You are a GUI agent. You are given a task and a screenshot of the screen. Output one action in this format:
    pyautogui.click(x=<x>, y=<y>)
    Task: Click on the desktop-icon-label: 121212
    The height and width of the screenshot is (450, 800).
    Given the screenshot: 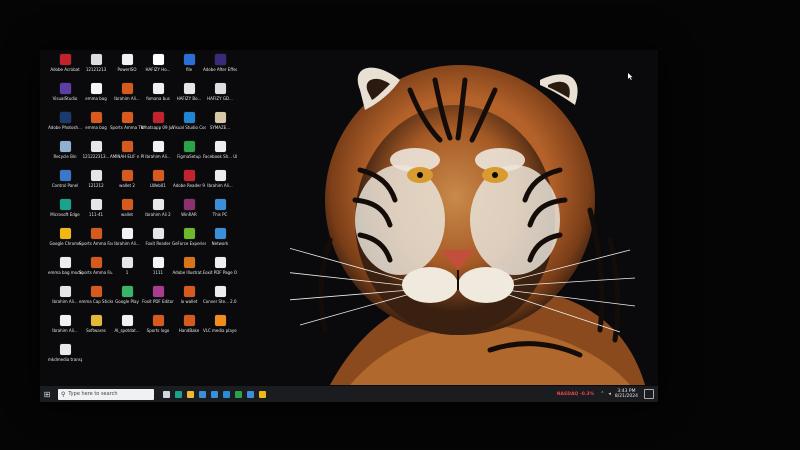 What is the action you would take?
    pyautogui.click(x=96, y=185)
    